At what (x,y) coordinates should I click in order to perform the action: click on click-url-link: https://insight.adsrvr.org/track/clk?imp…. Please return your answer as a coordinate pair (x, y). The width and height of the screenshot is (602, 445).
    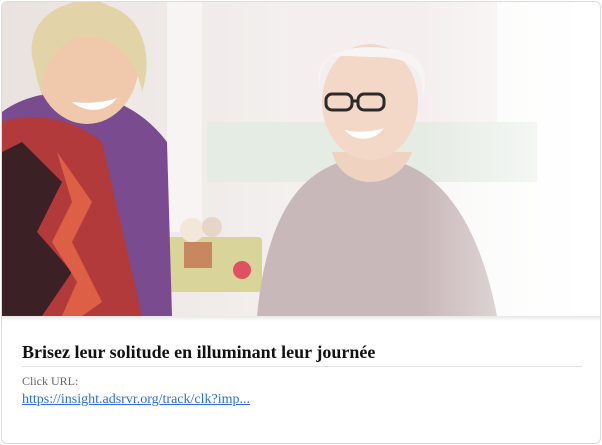
    Looking at the image, I should click on (136, 400).